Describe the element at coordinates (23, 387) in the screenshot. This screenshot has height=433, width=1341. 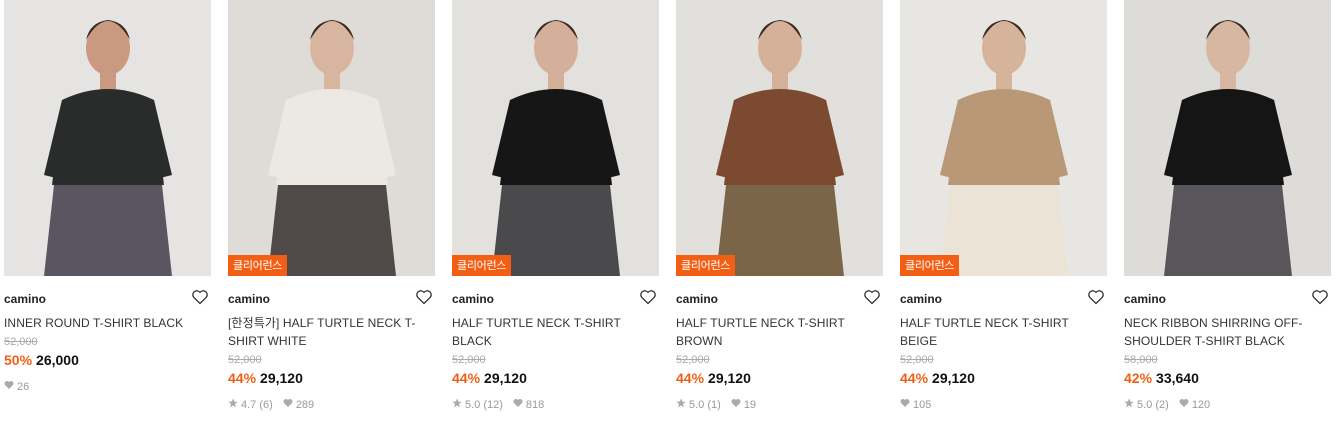
I see `likes-count: 26` at that location.